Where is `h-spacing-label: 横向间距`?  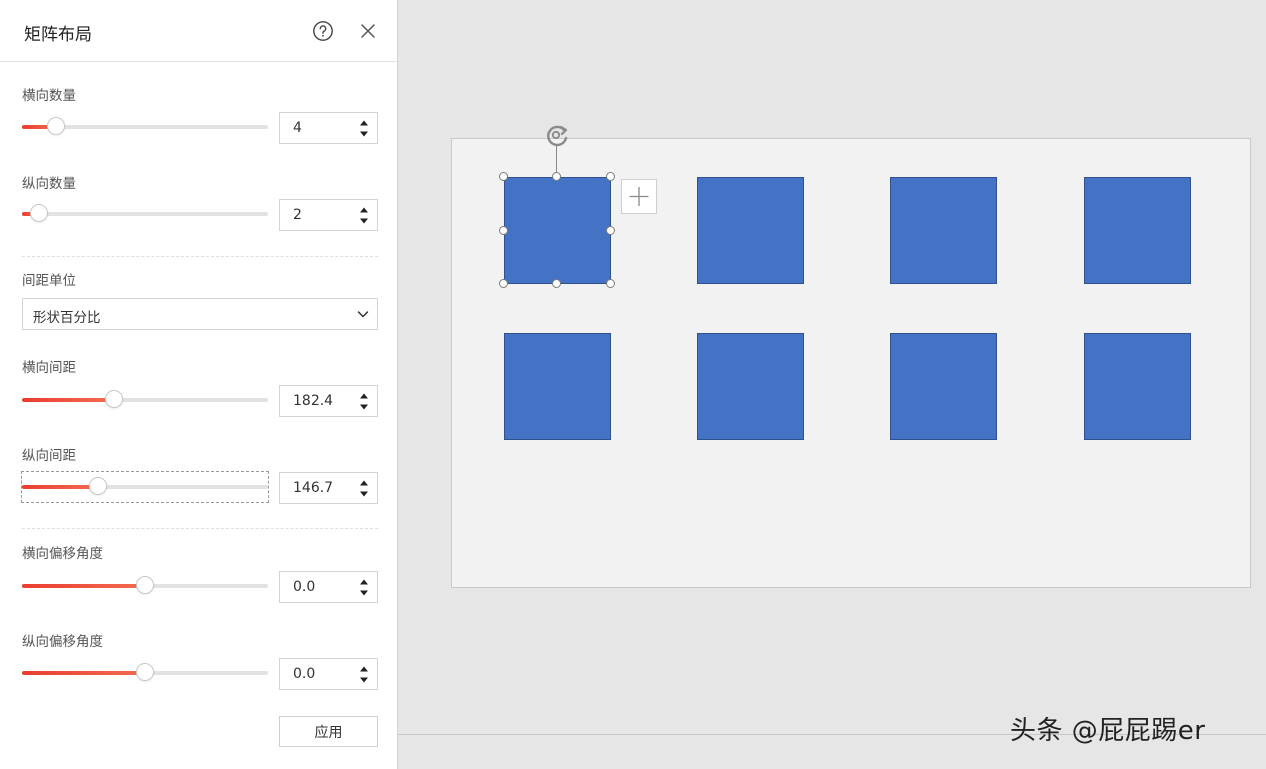 h-spacing-label: 横向间距 is located at coordinates (49, 368).